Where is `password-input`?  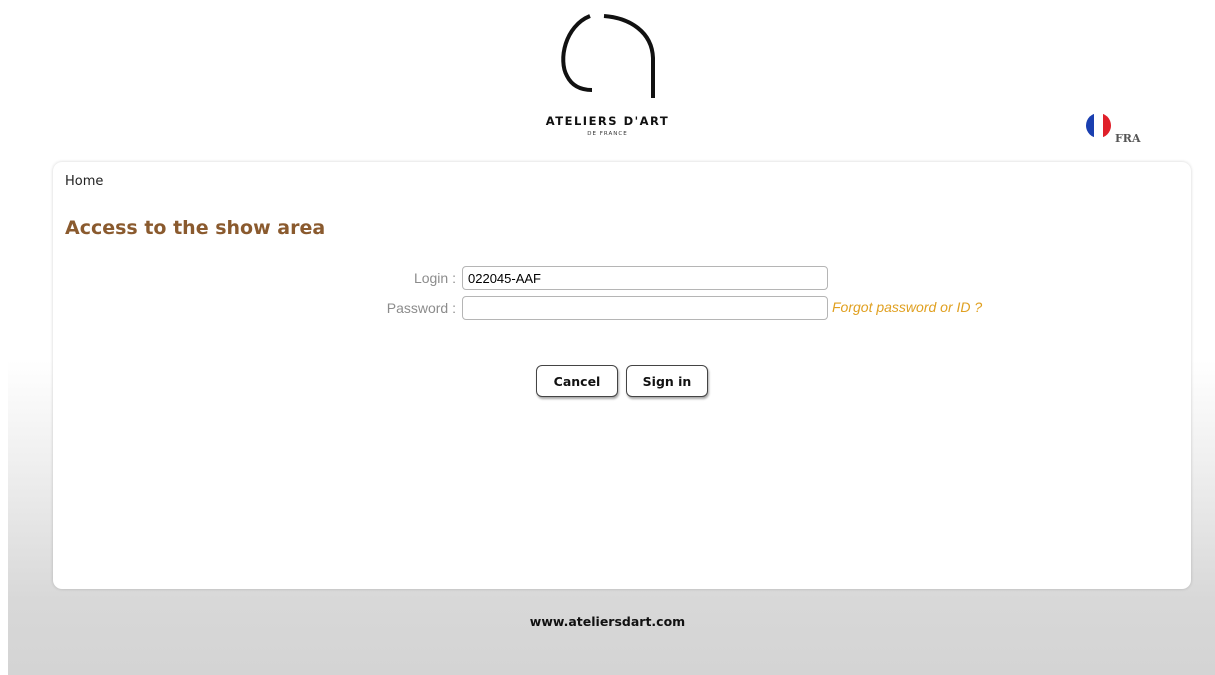 password-input is located at coordinates (645, 308).